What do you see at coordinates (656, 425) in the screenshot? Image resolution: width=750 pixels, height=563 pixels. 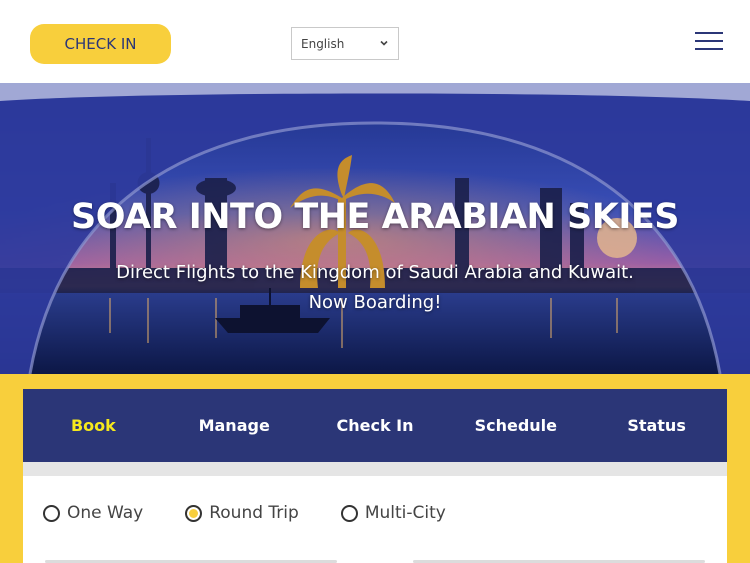 I see `tab-status: Status` at bounding box center [656, 425].